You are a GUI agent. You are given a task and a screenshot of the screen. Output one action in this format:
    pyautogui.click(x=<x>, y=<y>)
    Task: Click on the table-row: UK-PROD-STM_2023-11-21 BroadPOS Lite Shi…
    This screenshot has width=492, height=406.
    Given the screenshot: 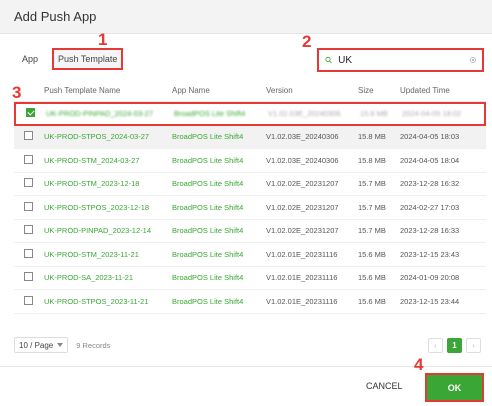 What is the action you would take?
    pyautogui.click(x=250, y=255)
    